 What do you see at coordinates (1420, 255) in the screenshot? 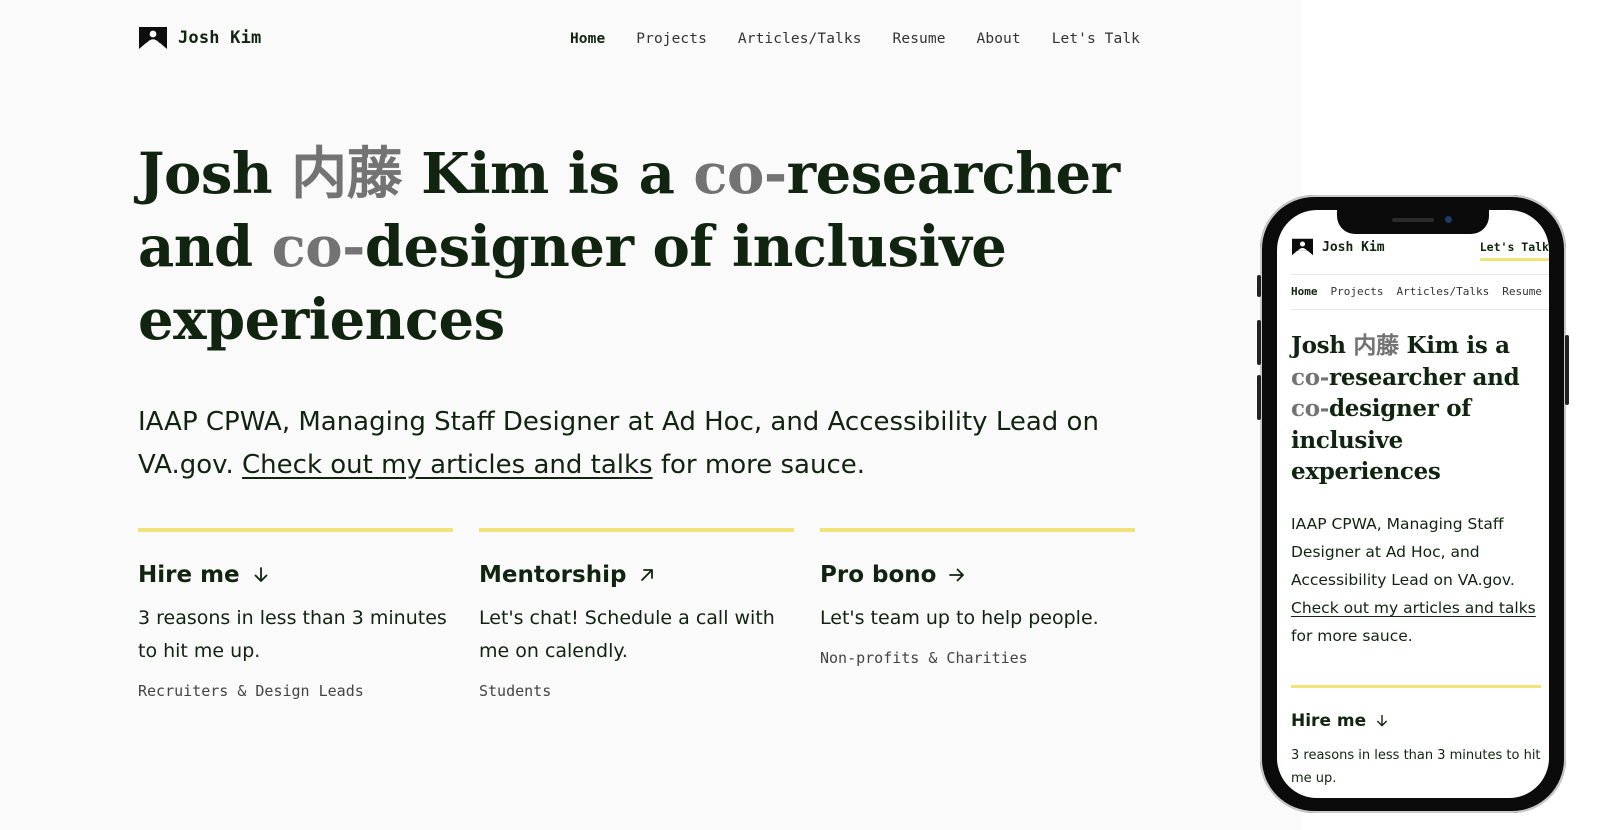
I see `mobile-header: Josh Kim Let's Talk` at bounding box center [1420, 255].